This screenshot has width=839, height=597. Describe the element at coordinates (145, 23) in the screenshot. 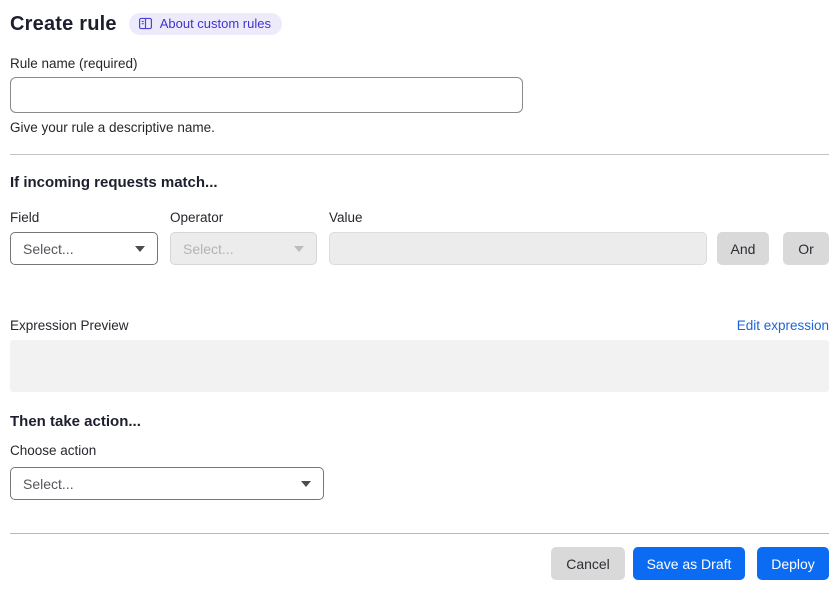

I see `book-icon` at that location.